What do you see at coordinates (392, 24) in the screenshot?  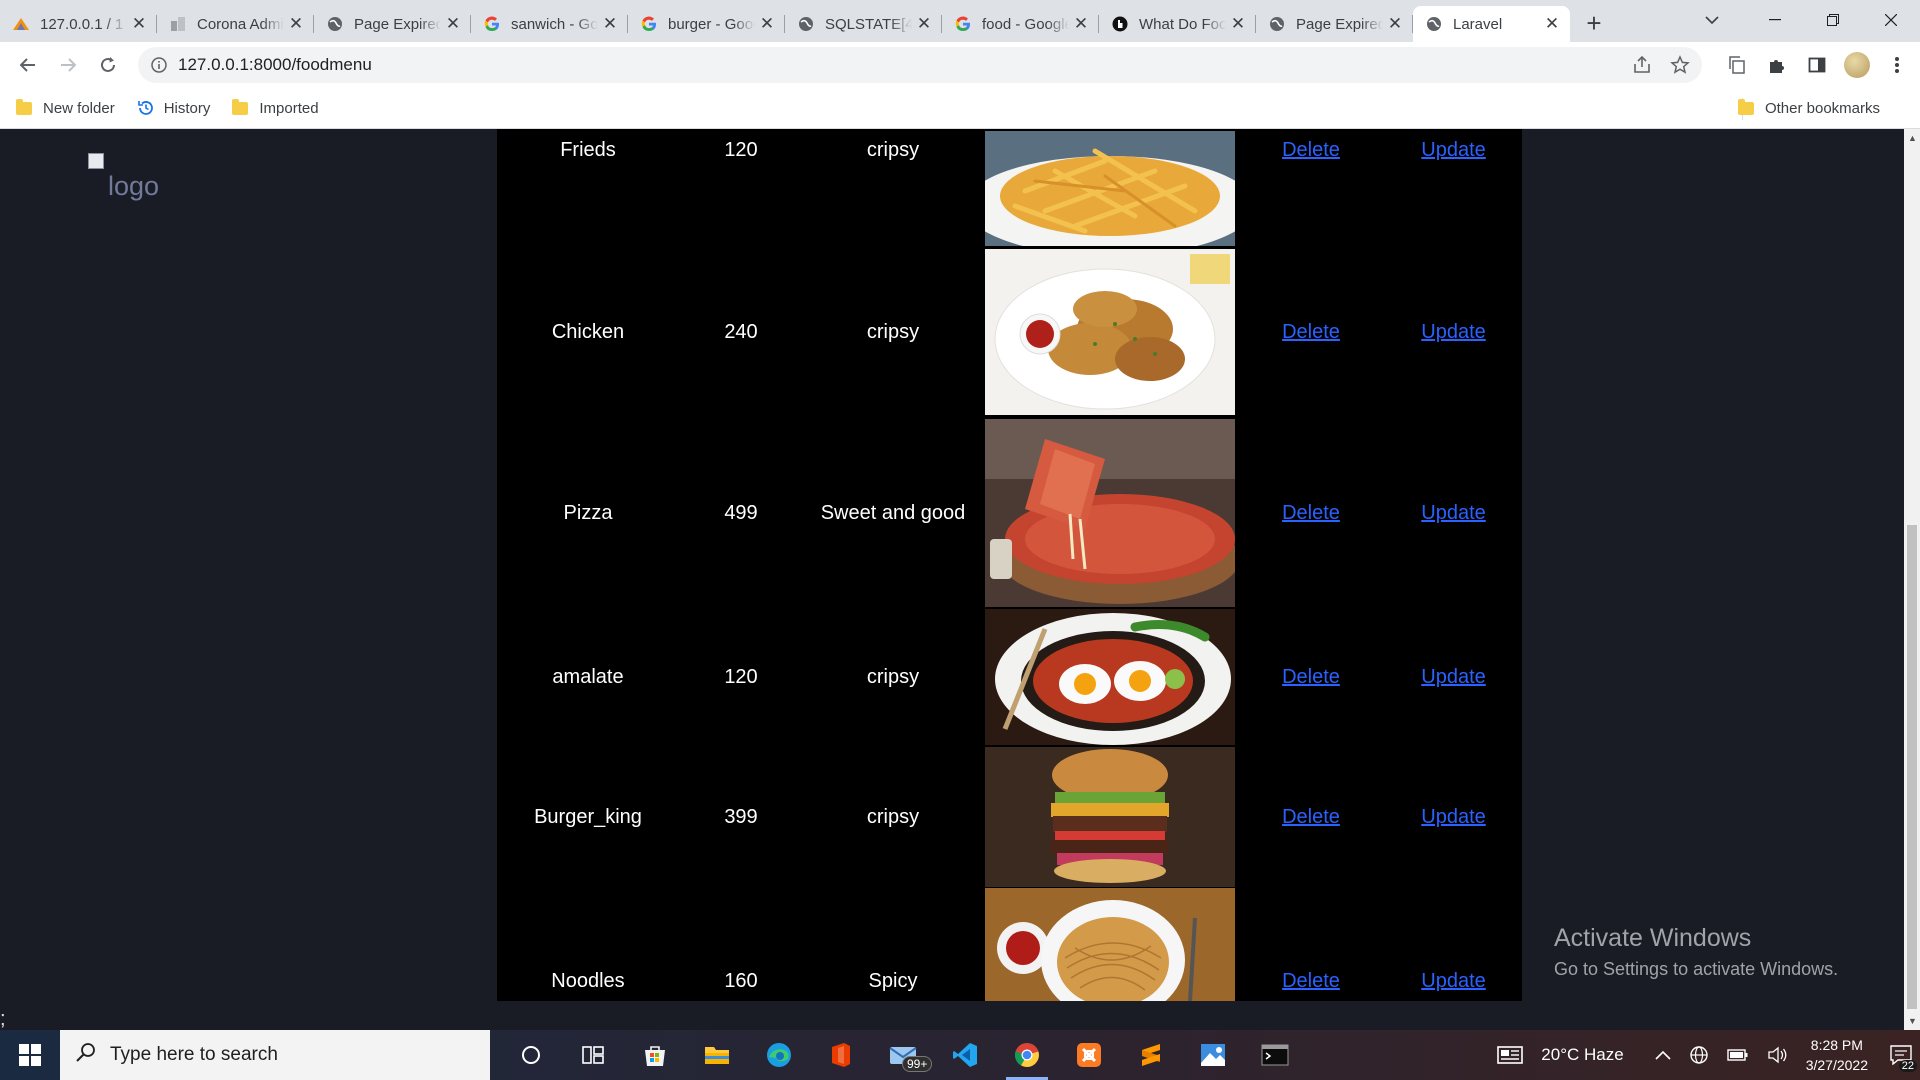 I see `tab-page-expired: Page Expired ✕` at bounding box center [392, 24].